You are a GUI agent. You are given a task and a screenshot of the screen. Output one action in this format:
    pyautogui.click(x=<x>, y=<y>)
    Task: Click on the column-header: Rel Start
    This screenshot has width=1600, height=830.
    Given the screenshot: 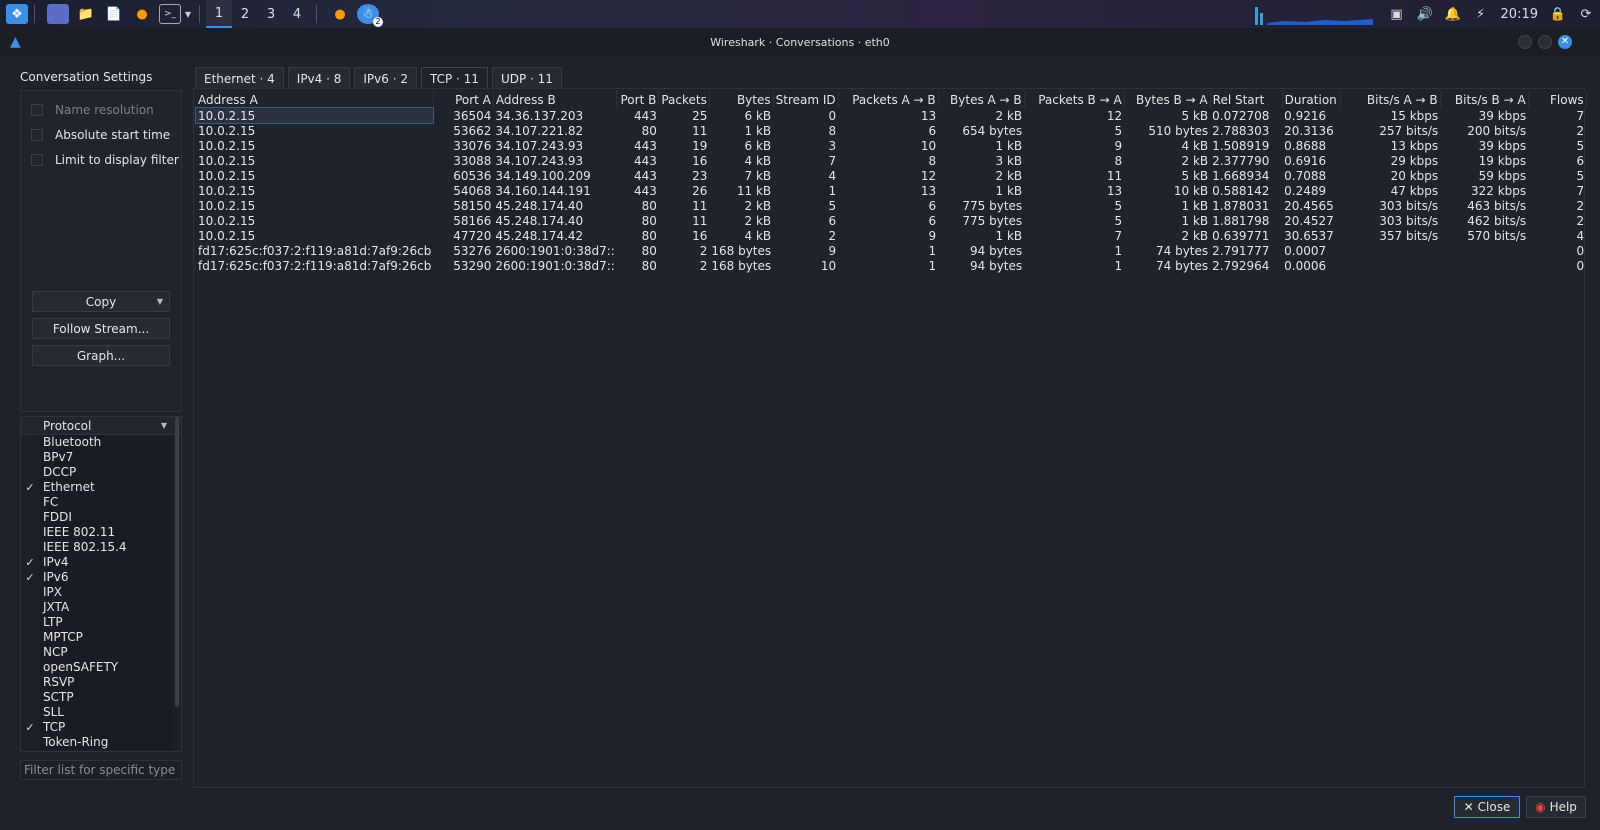 What is the action you would take?
    pyautogui.click(x=1246, y=99)
    